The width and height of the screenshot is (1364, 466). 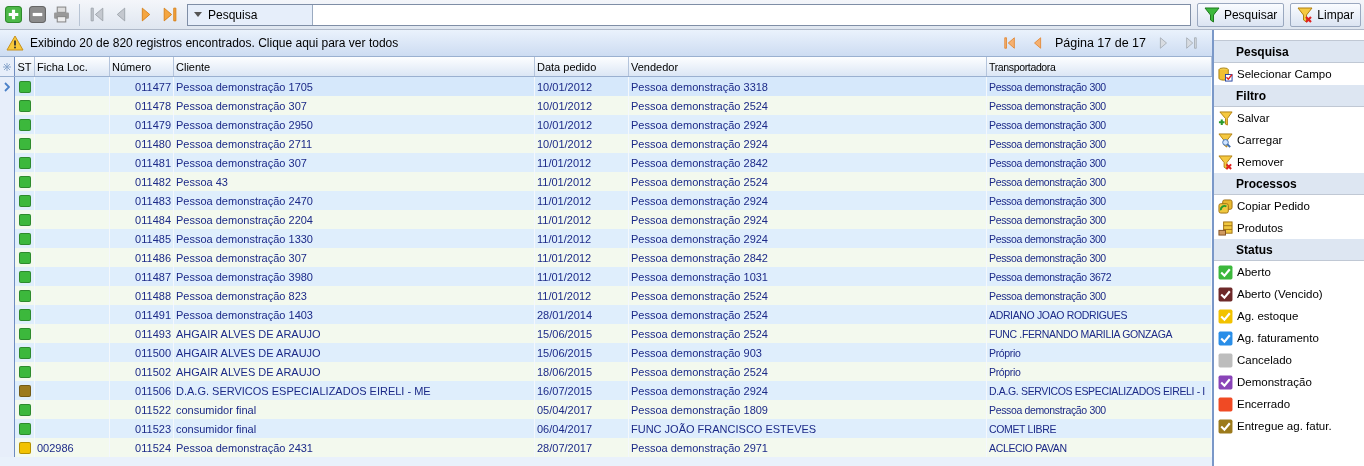 I want to click on clear-button: Limpar, so click(x=1325, y=14).